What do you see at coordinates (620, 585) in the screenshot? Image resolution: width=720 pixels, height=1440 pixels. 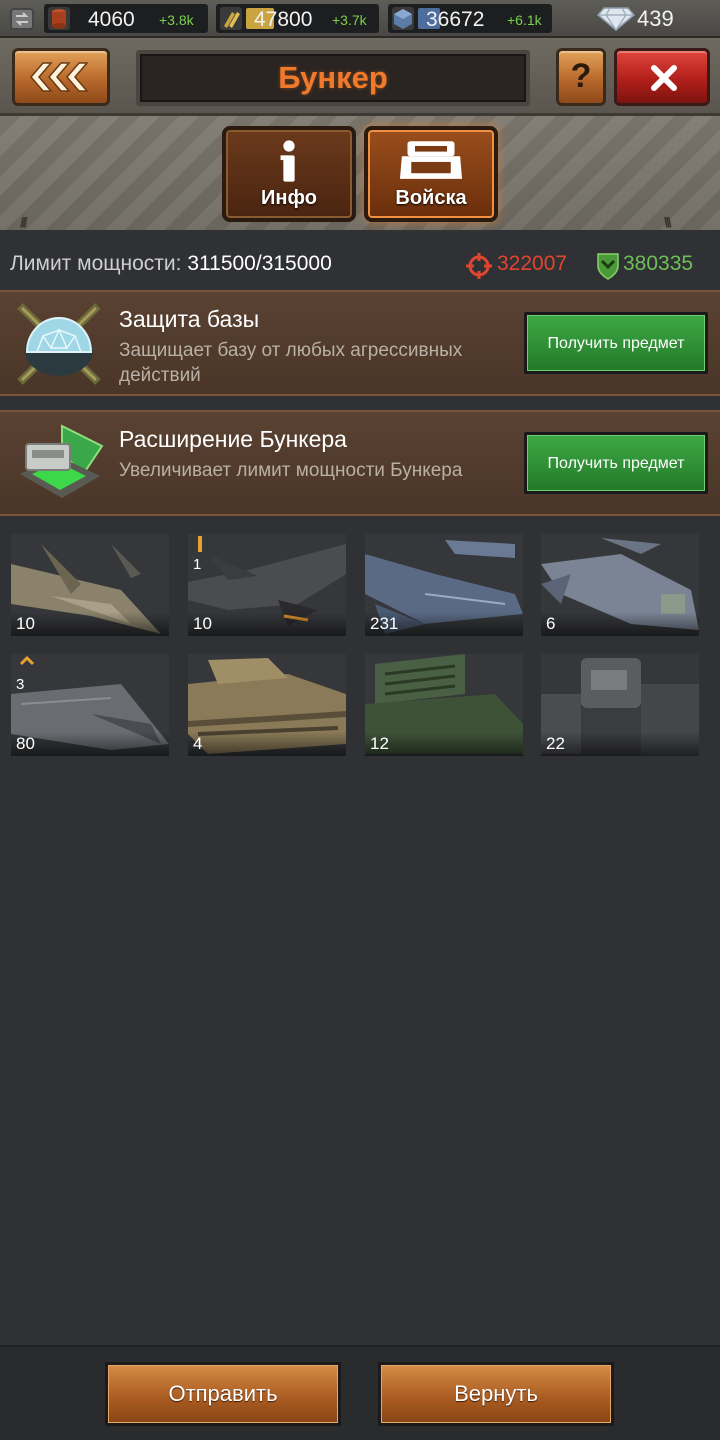 I see `troop-slot: 6` at bounding box center [620, 585].